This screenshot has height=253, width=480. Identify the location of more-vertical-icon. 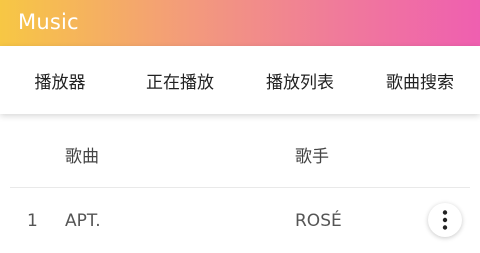
(445, 220).